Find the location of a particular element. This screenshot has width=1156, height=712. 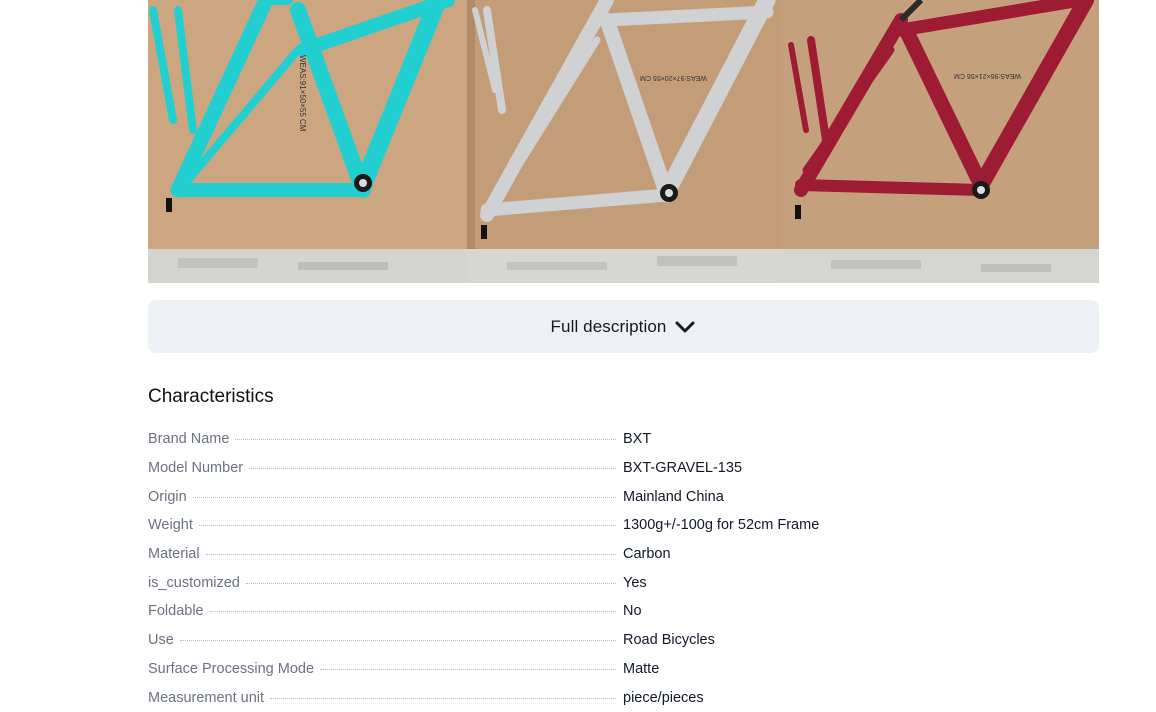

sticker-silver: WEAS:97×20×55 CM is located at coordinates (673, 77).